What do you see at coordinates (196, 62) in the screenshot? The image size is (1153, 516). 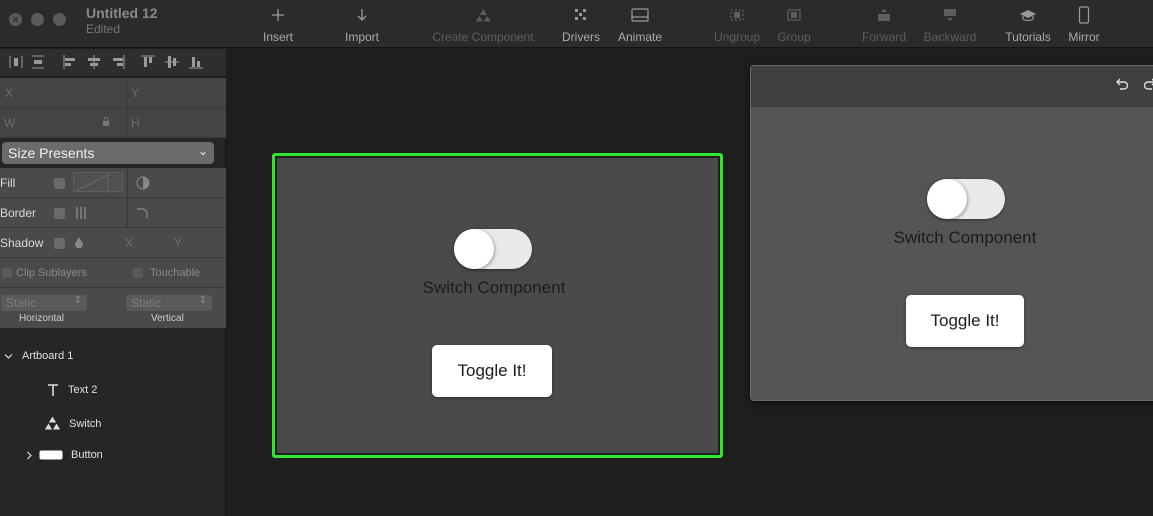 I see `align-bottom-icon` at bounding box center [196, 62].